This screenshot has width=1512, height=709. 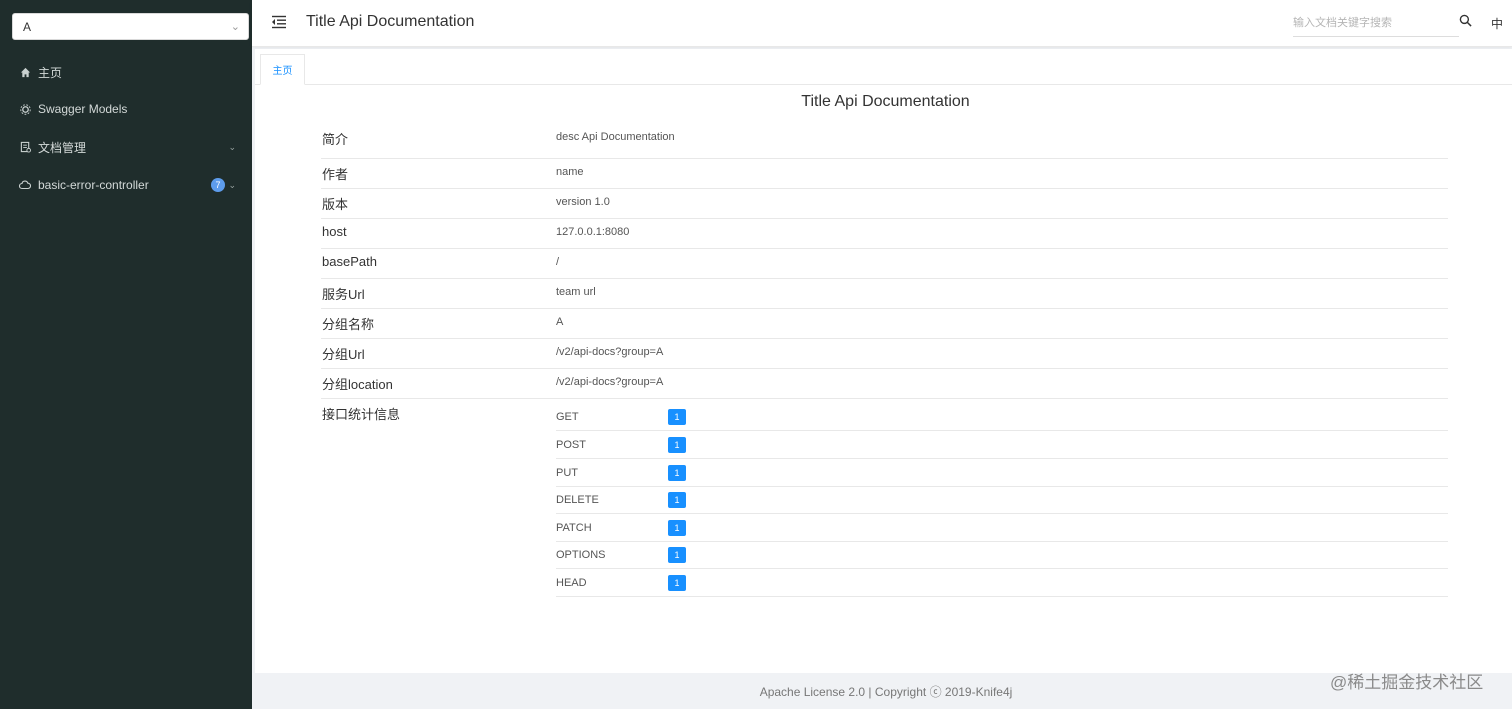 I want to click on info-label: 分组Url, so click(x=343, y=354).